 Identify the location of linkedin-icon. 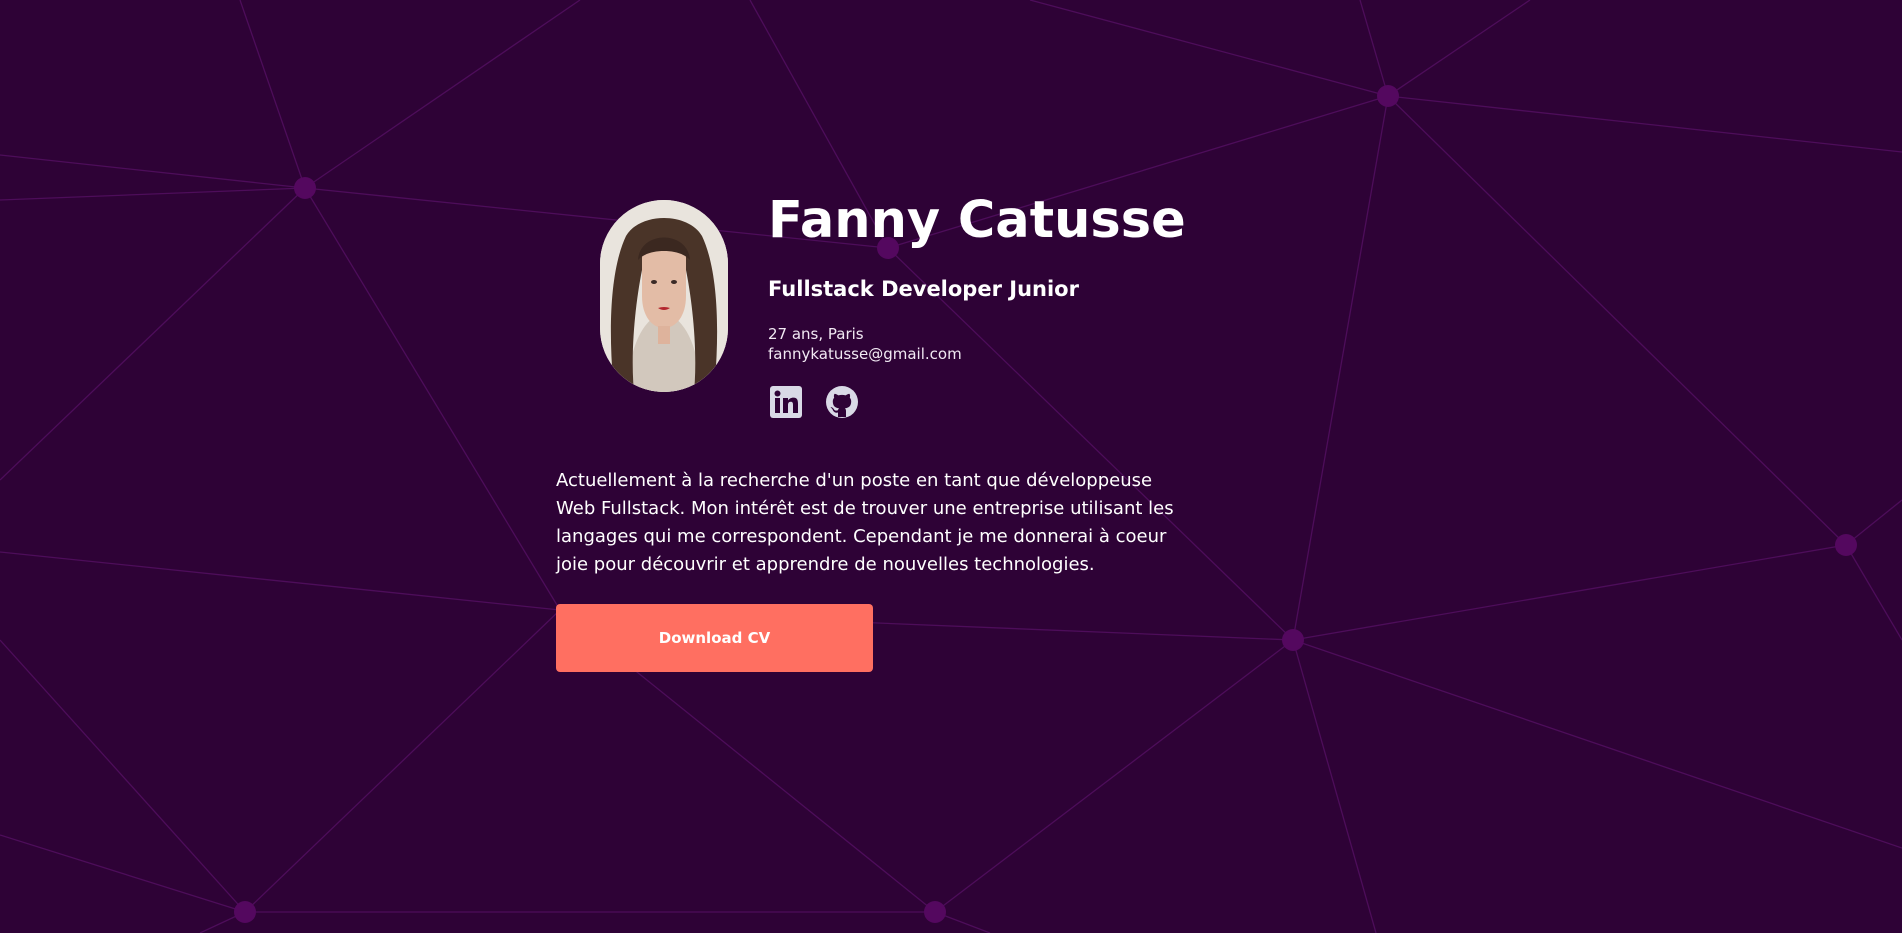
(786, 402).